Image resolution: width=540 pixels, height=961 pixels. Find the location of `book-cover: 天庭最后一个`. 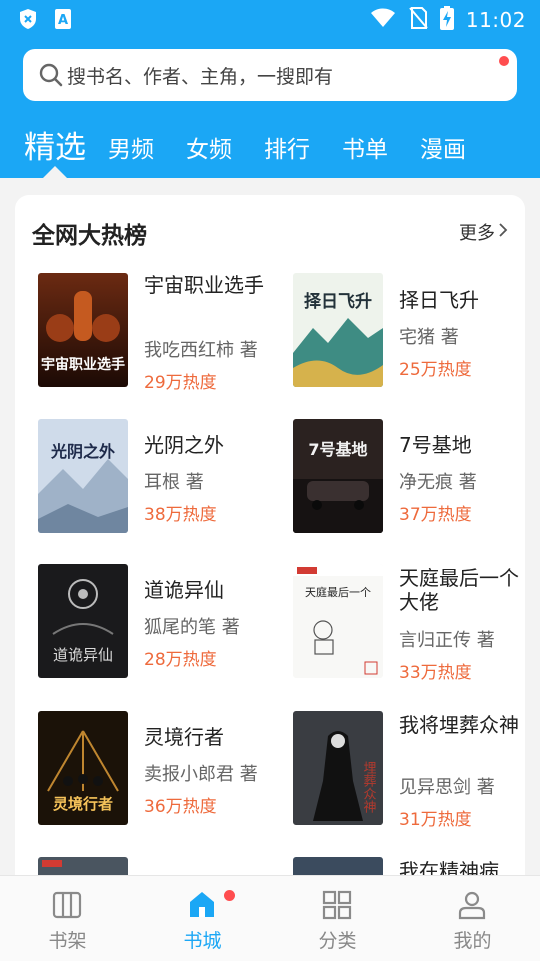

book-cover: 天庭最后一个 is located at coordinates (338, 621).